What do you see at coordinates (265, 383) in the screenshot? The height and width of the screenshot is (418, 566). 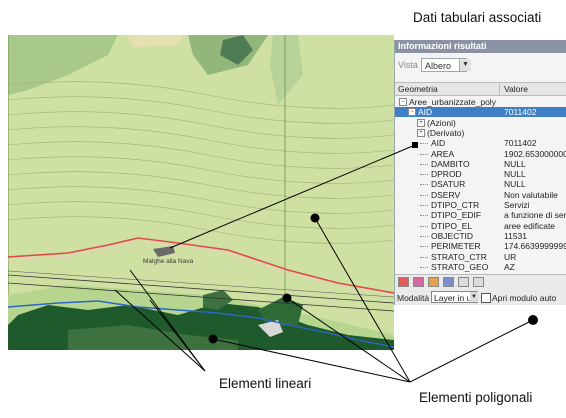 I see `elementi-lineari-label: Elementi lineari` at bounding box center [265, 383].